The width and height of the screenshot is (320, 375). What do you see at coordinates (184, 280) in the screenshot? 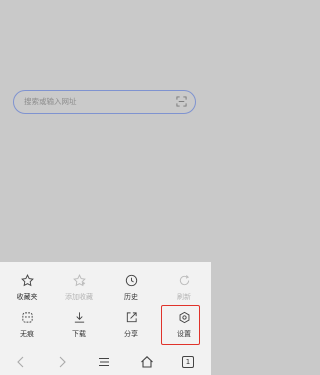
I see `refresh-icon` at bounding box center [184, 280].